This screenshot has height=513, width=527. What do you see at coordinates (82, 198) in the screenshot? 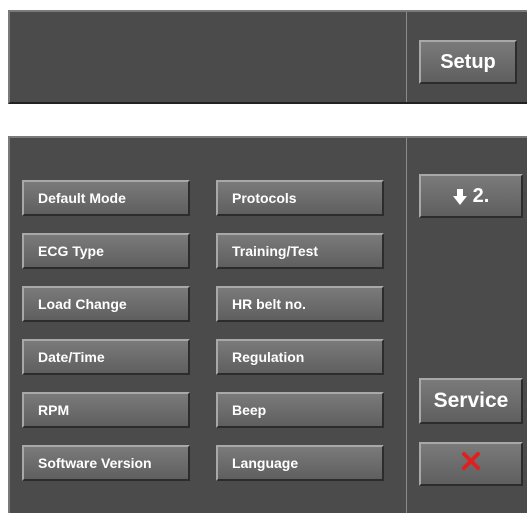
I see `default-mode-label: Default Mode` at bounding box center [82, 198].